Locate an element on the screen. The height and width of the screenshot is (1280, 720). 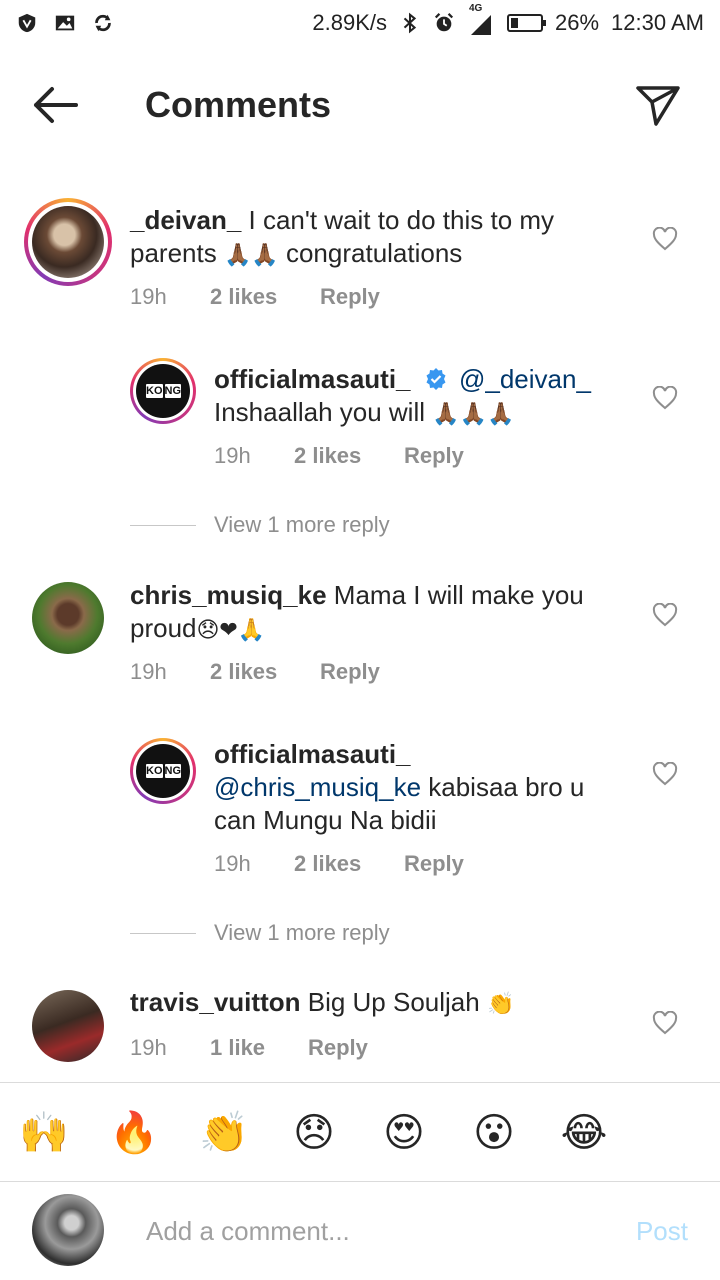
signal-icon: 4G is located at coordinates (481, 19).